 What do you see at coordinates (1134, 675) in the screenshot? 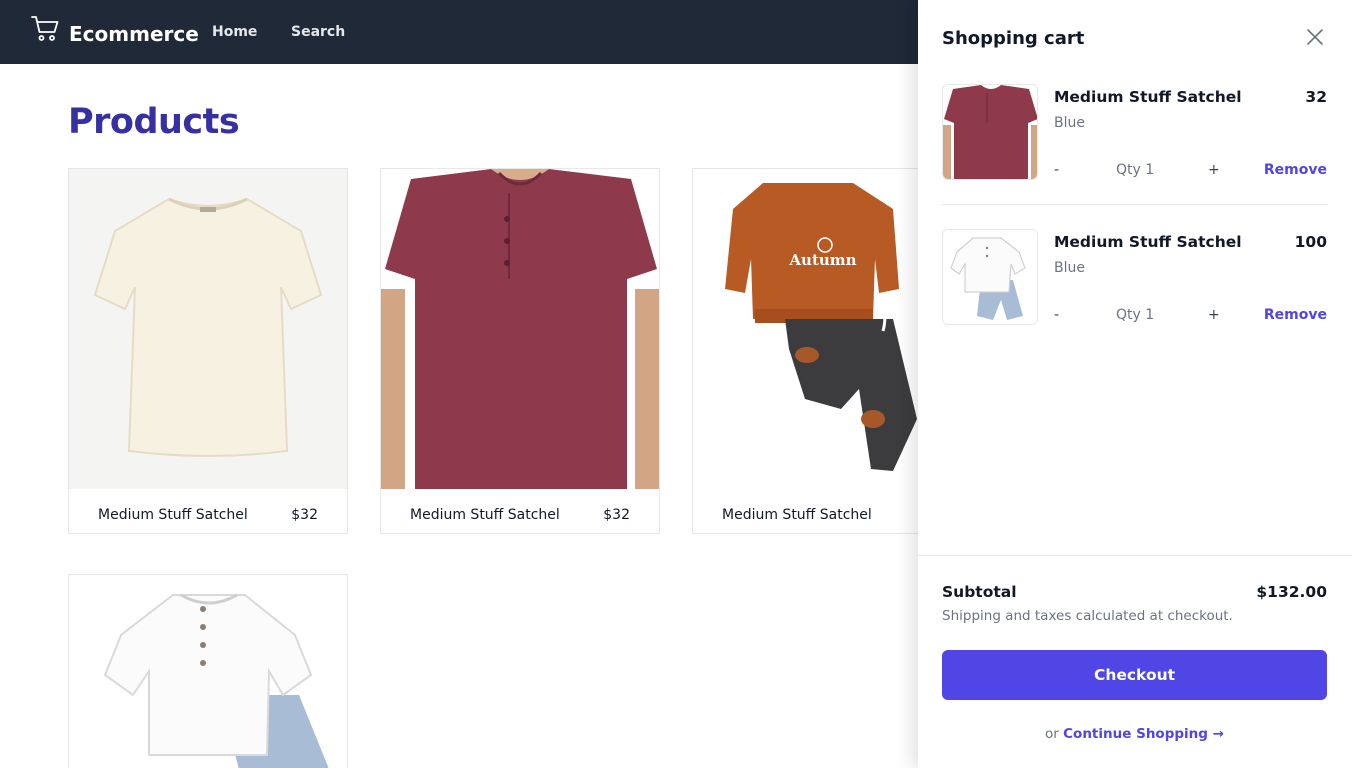
I see `checkout-button: Checkout` at bounding box center [1134, 675].